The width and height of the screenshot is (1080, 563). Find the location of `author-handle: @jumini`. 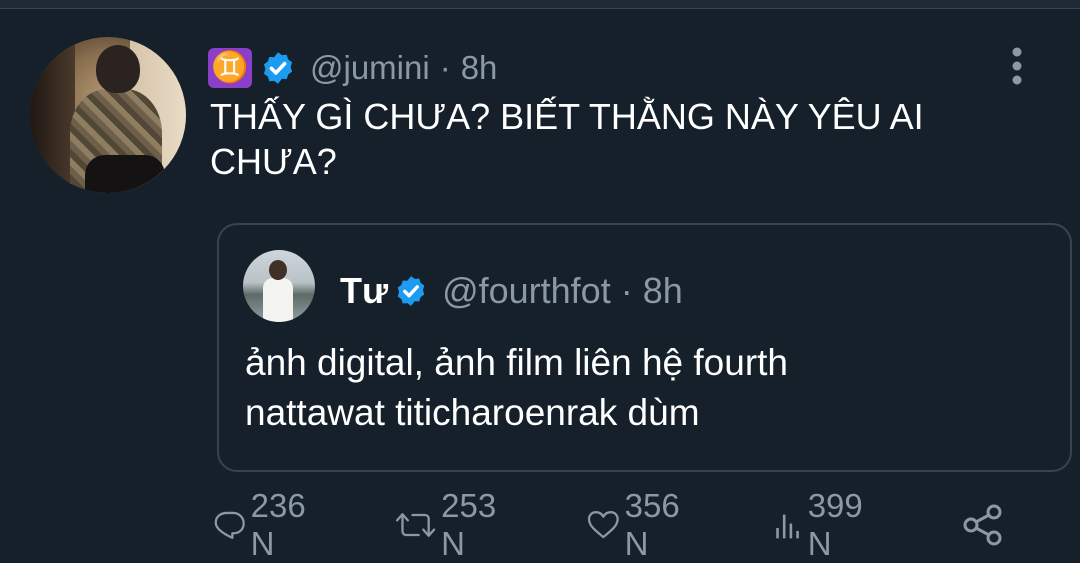

author-handle: @jumini is located at coordinates (370, 68).